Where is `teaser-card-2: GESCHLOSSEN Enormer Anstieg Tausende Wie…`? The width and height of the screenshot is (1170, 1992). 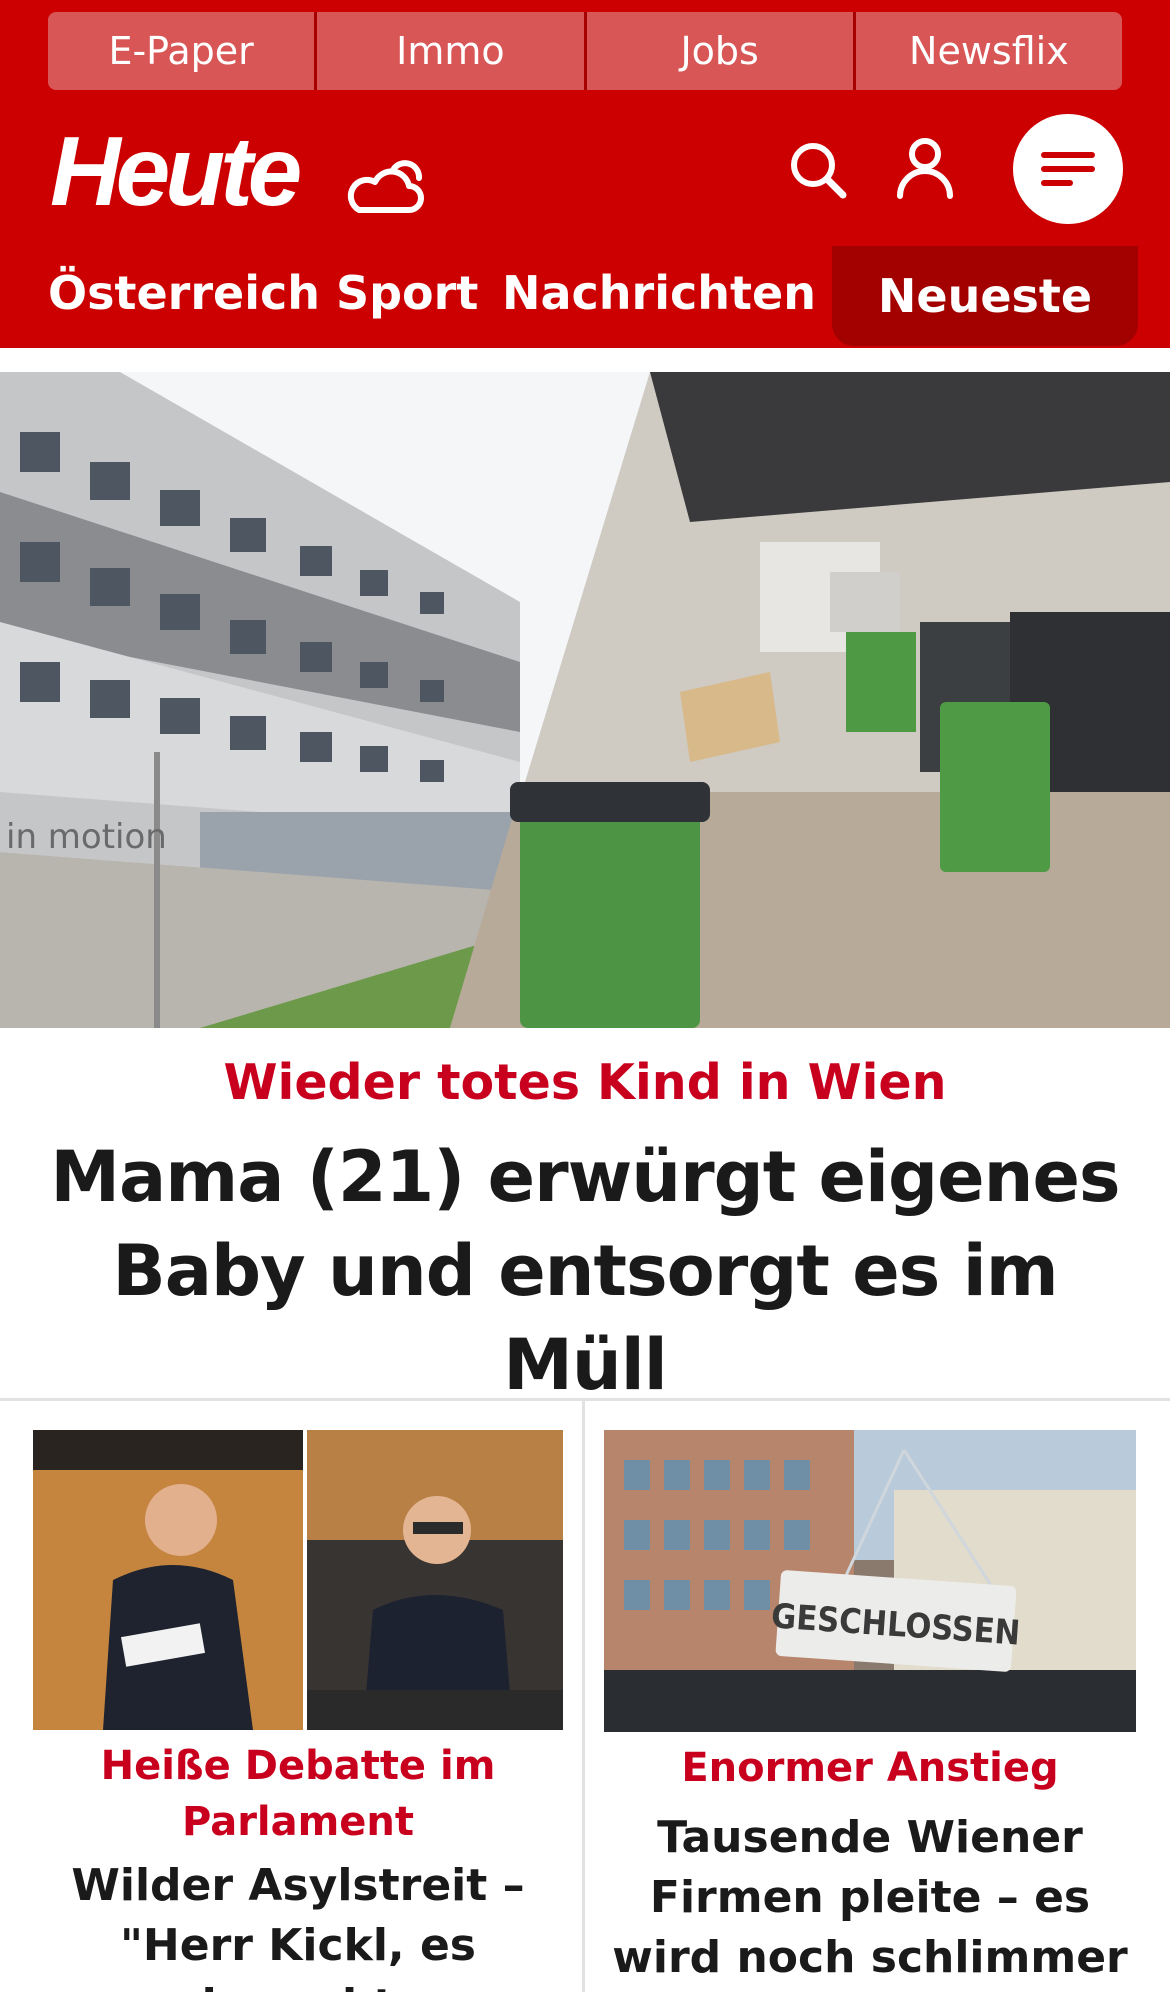 teaser-card-2: GESCHLOSSEN Enormer Anstieg Tausende Wie… is located at coordinates (870, 1711).